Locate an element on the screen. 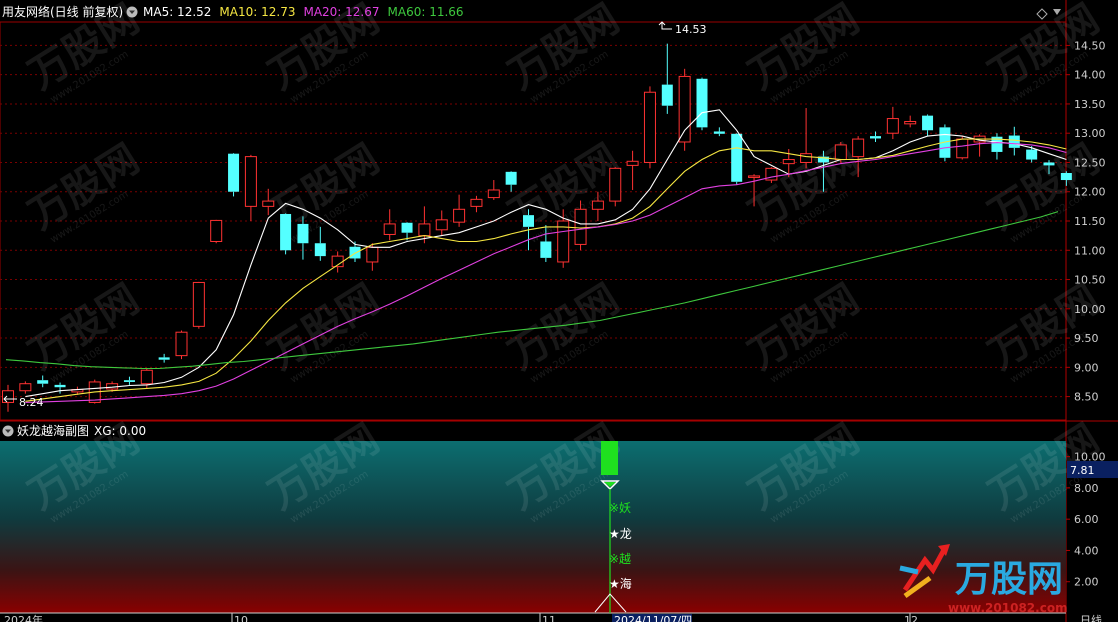  signal-label-yao: ※妖 is located at coordinates (620, 508).